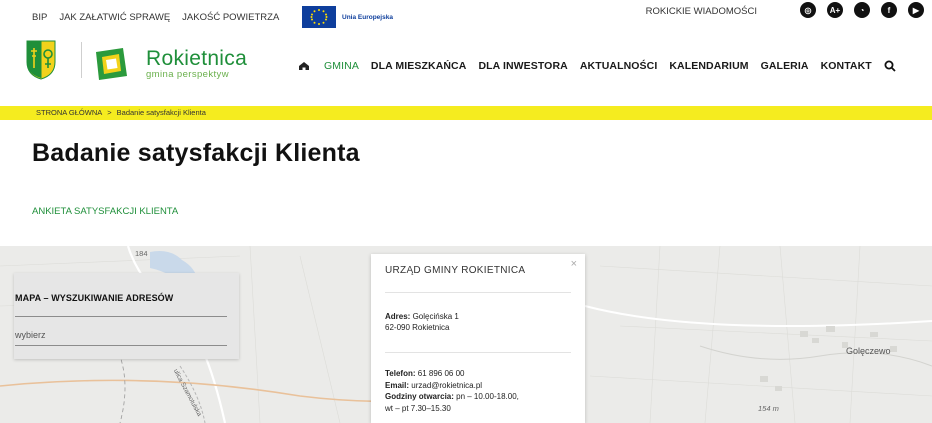 This screenshot has width=932, height=423. Describe the element at coordinates (398, 316) in the screenshot. I see `address-label: Adres:` at that location.